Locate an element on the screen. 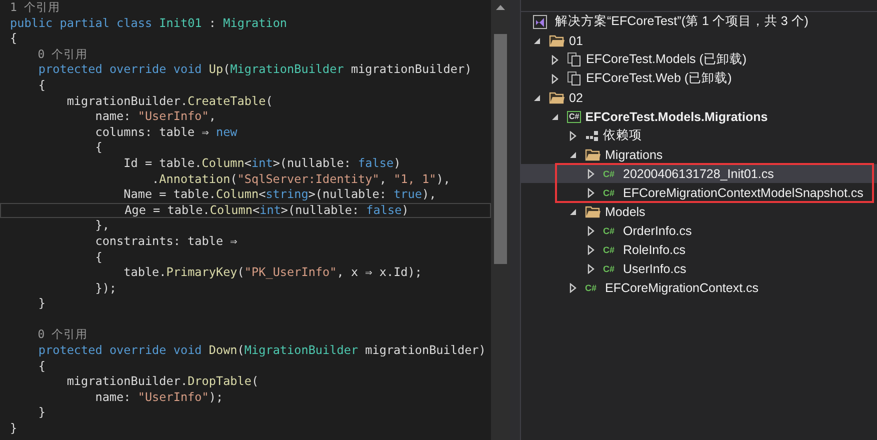 The image size is (877, 440). tree-item: C# RoleInfo.cs is located at coordinates (699, 249).